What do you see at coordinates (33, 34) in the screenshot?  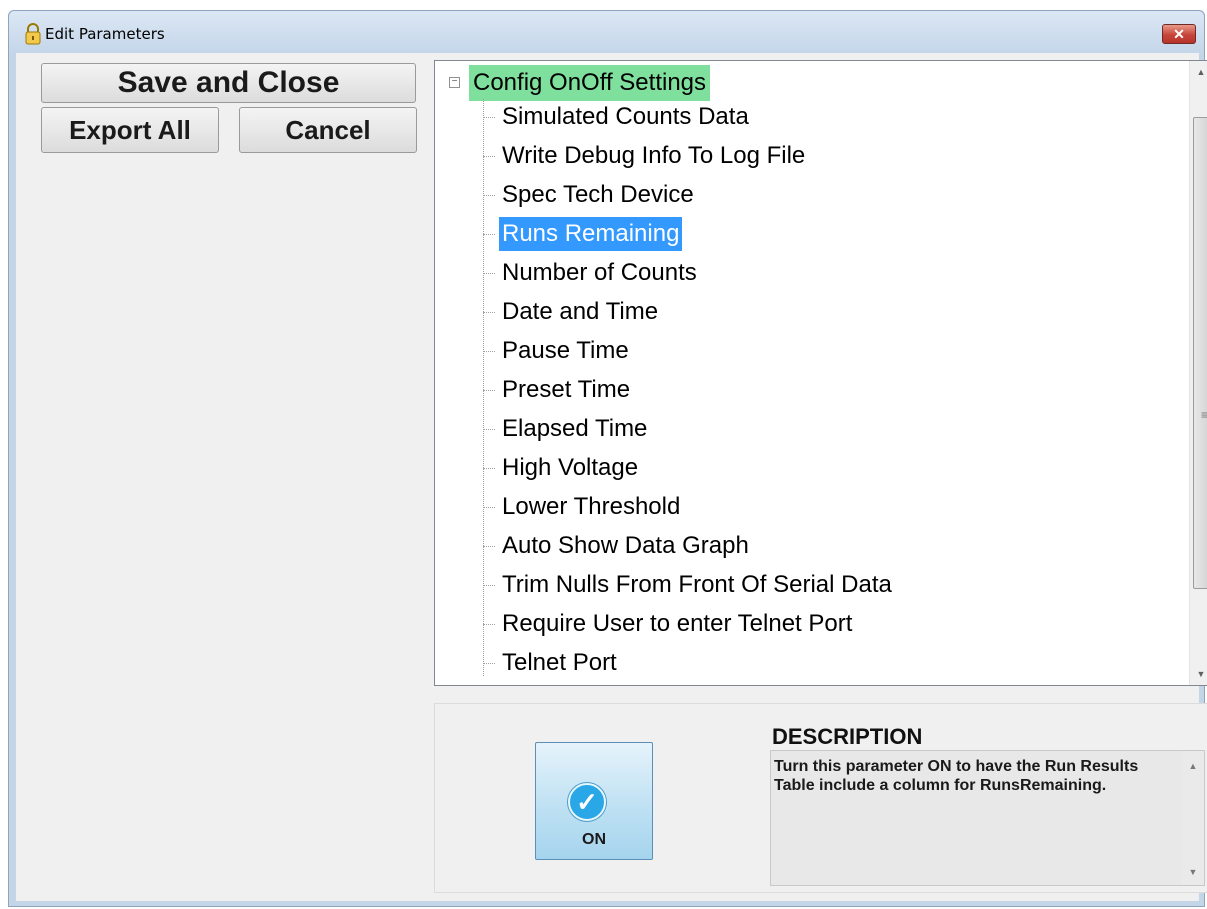 I see `lock-icon` at bounding box center [33, 34].